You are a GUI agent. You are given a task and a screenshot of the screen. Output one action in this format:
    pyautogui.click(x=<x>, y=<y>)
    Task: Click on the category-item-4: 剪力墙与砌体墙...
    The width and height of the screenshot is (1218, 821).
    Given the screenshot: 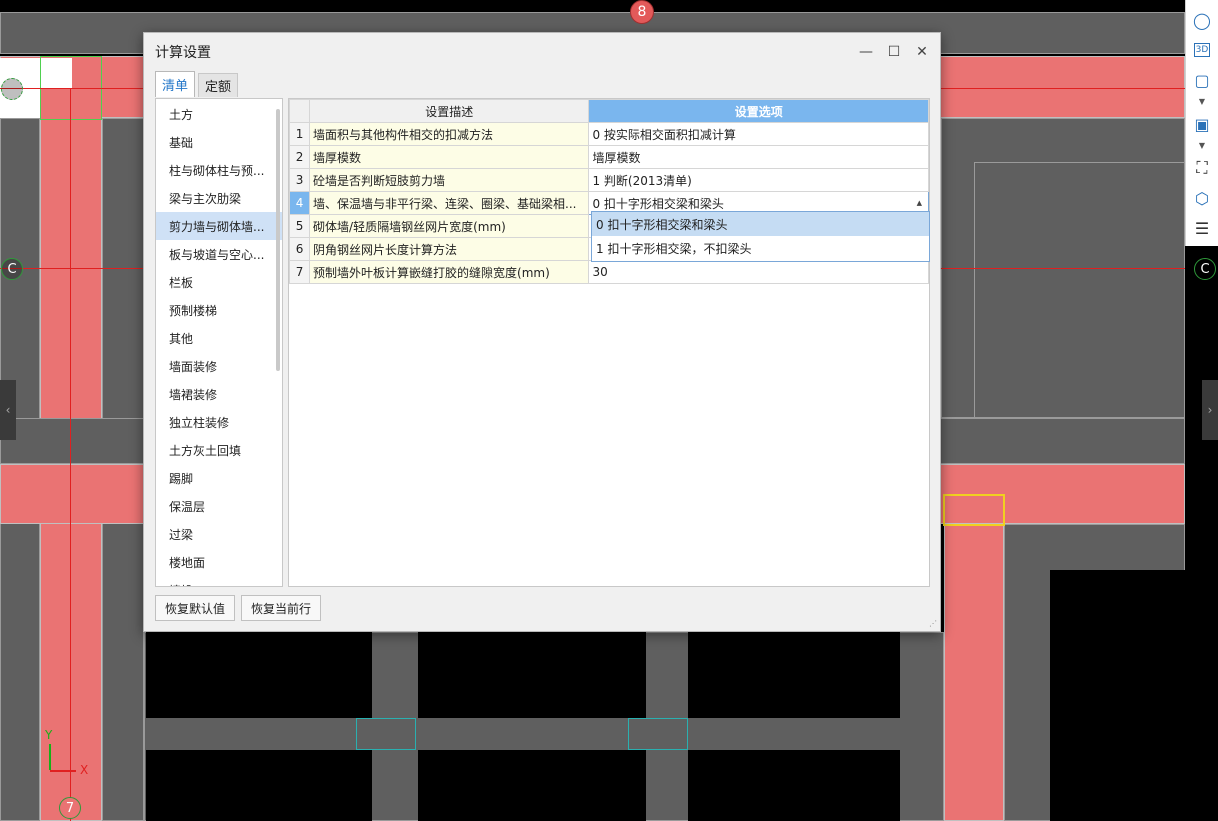 What is the action you would take?
    pyautogui.click(x=219, y=226)
    